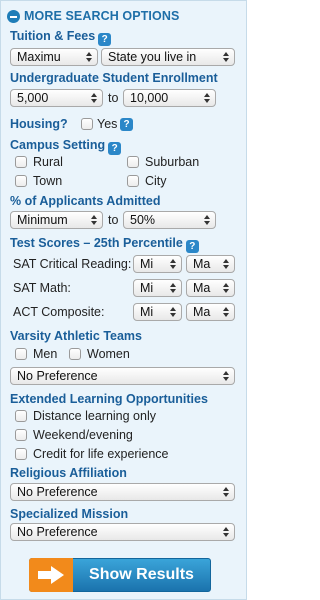  I want to click on act-min-value: Mi, so click(147, 312).